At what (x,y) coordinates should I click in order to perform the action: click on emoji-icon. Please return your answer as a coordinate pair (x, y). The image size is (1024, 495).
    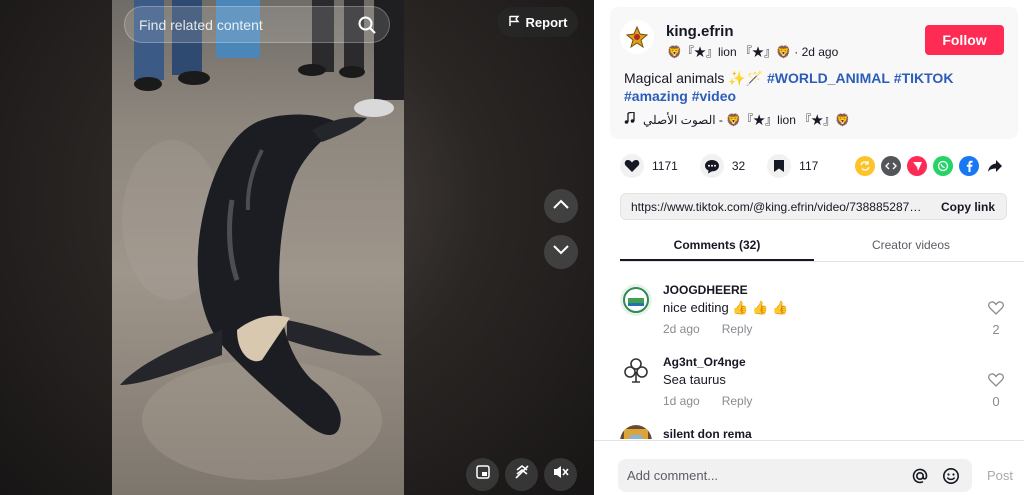
    Looking at the image, I should click on (951, 476).